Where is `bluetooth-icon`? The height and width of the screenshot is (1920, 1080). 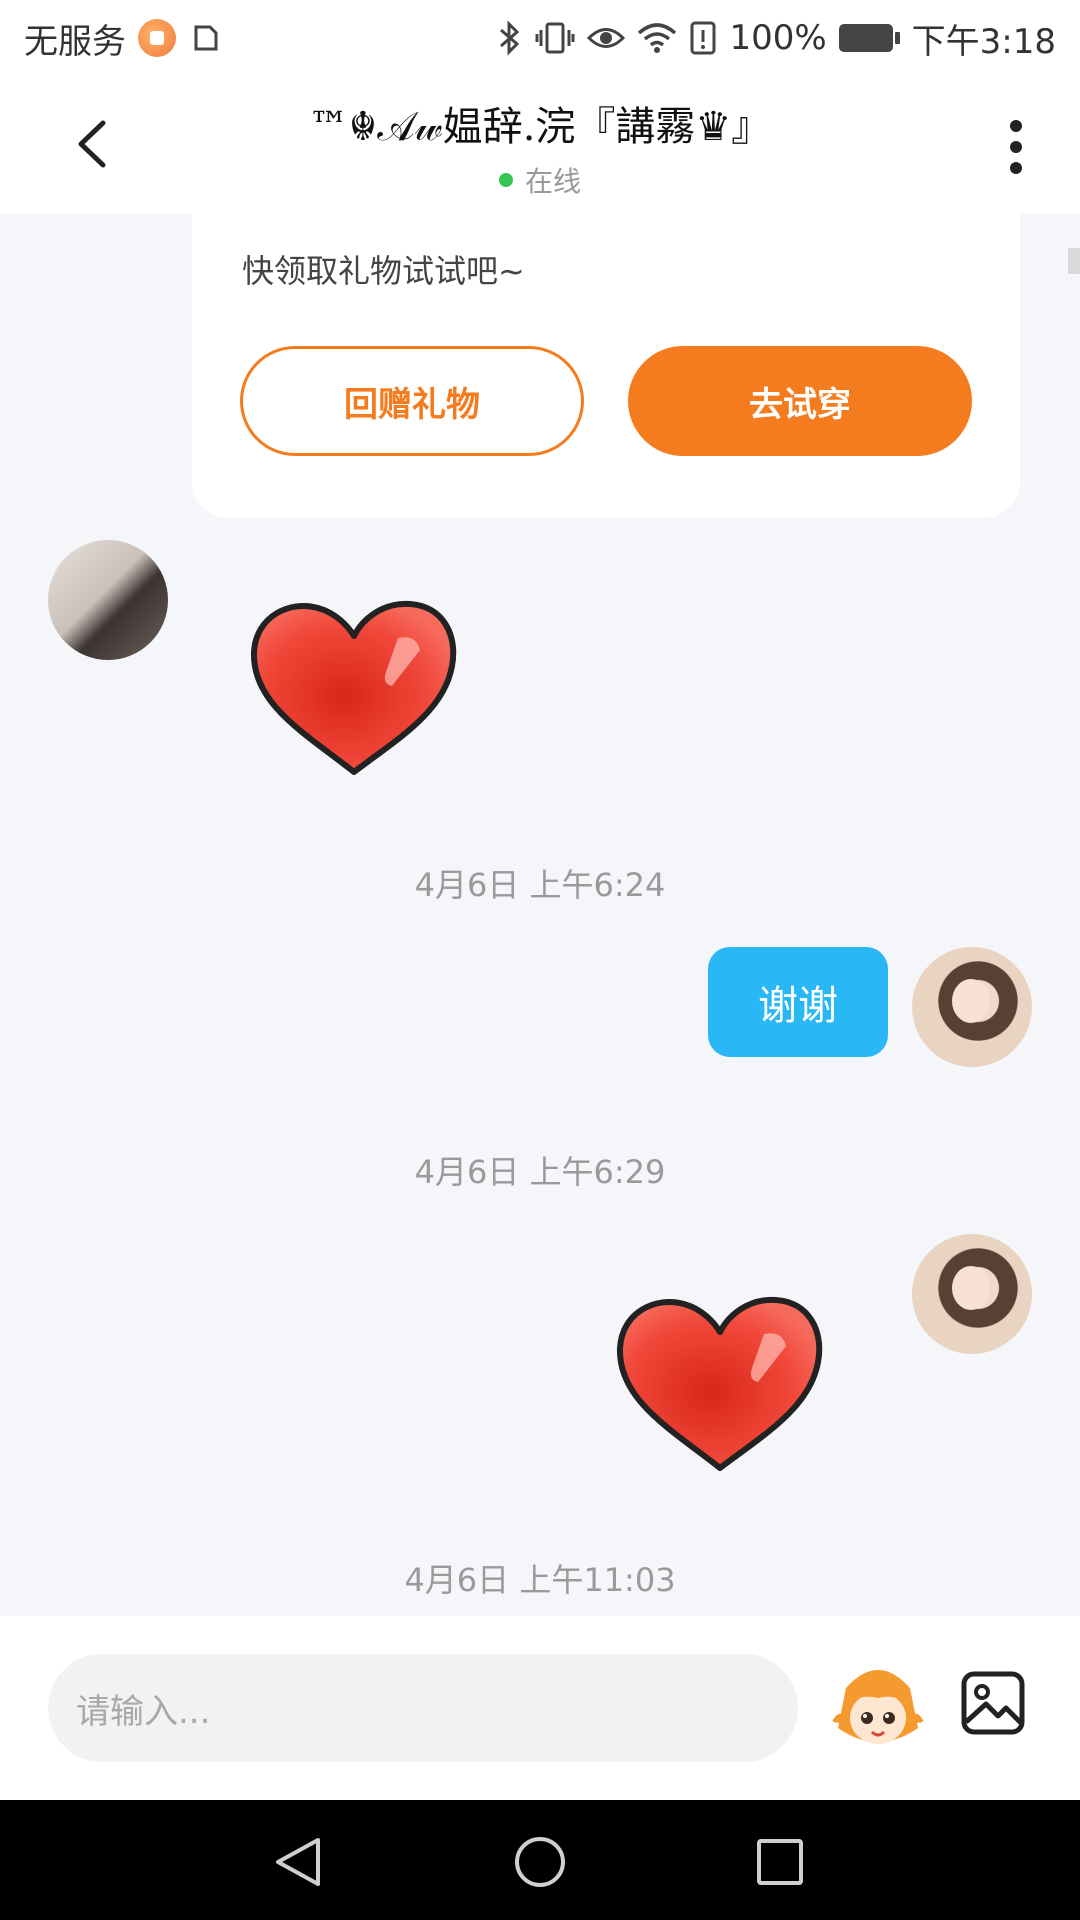
bluetooth-icon is located at coordinates (510, 38).